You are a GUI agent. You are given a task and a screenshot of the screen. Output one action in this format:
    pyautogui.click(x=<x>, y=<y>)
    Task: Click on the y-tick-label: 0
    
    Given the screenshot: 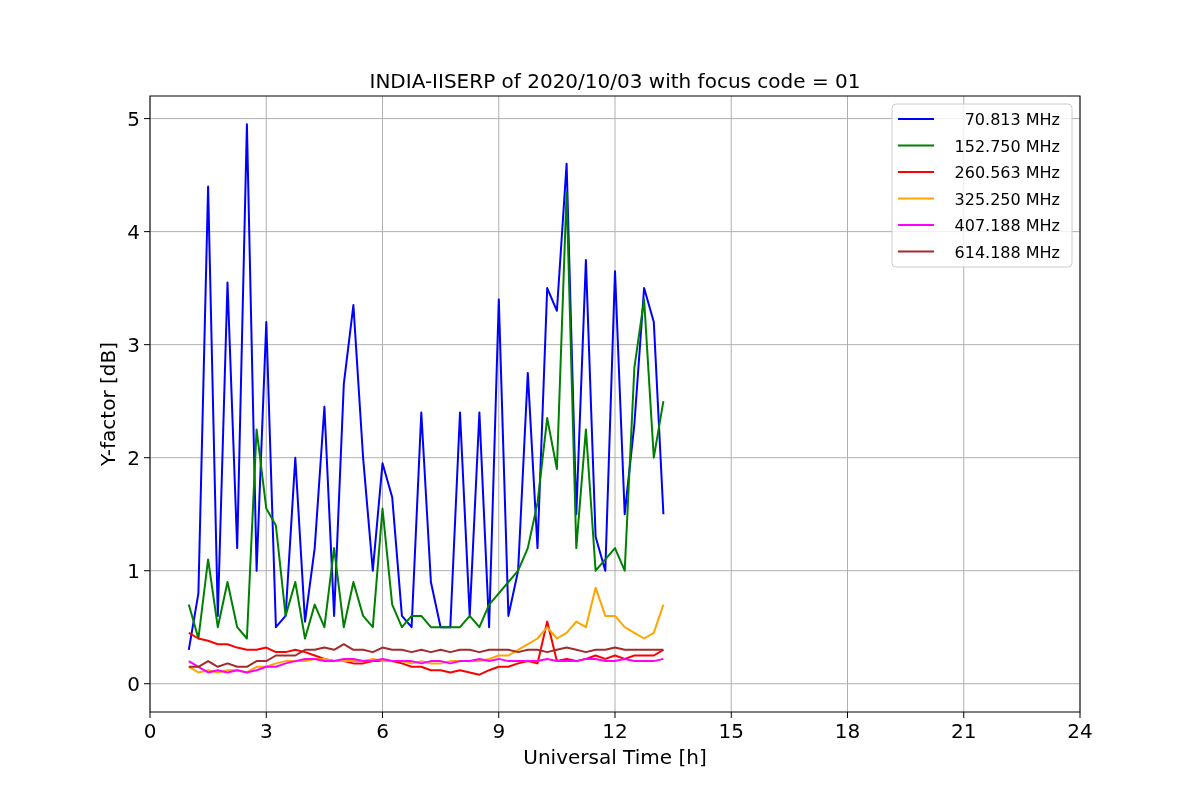 What is the action you would take?
    pyautogui.click(x=133, y=683)
    